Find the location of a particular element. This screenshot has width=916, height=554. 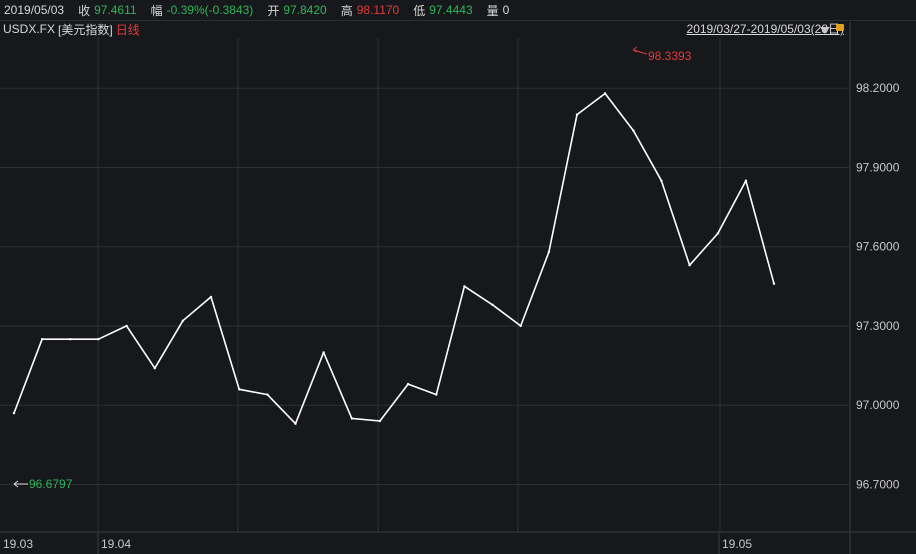

y-tick-label: 97.6000 is located at coordinates (878, 247).